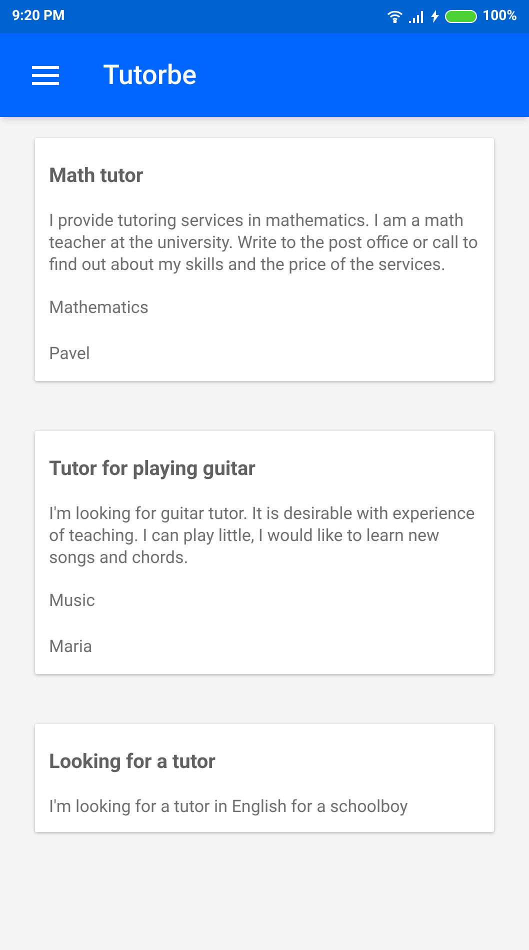 The width and height of the screenshot is (529, 950). Describe the element at coordinates (434, 16) in the screenshot. I see `charging-icon` at that location.